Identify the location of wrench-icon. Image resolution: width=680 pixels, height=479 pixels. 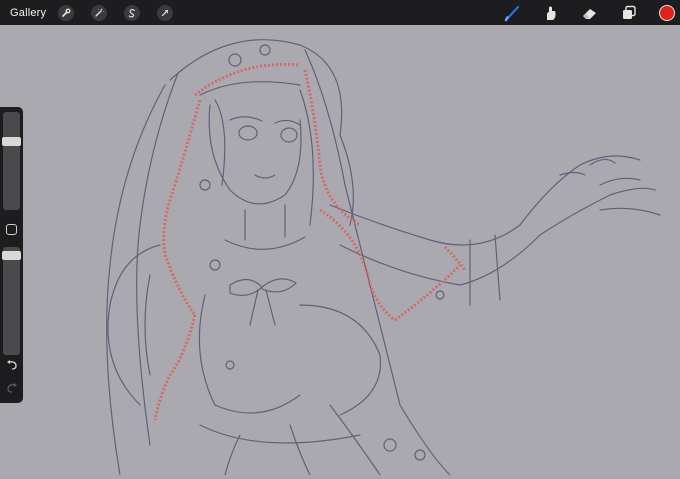
(66, 12).